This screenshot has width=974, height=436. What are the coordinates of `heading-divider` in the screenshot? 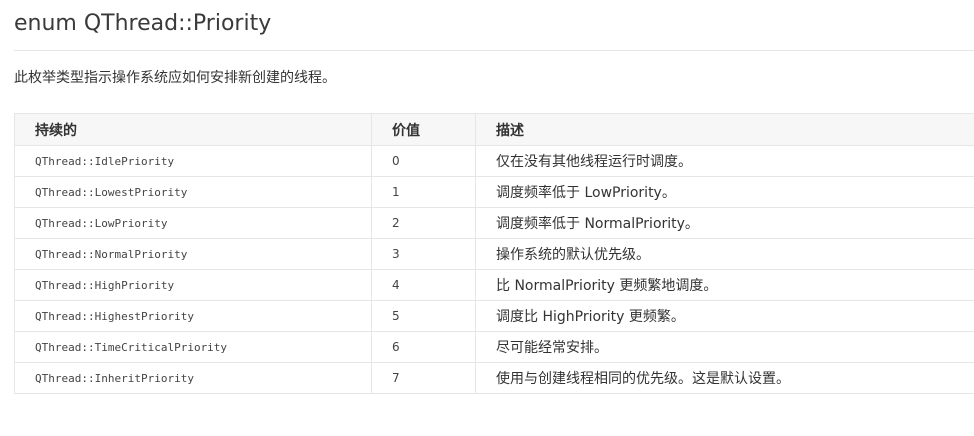 It's located at (494, 50).